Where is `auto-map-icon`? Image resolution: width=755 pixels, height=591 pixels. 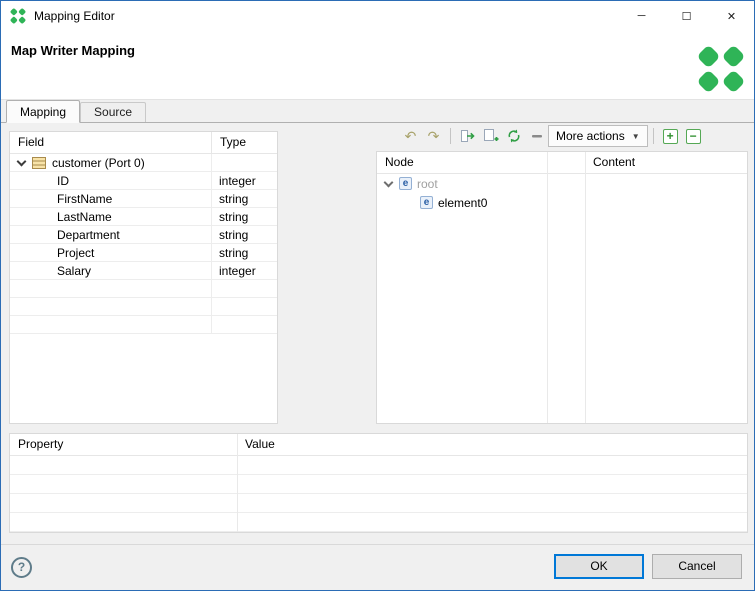
auto-map-icon is located at coordinates (513, 136).